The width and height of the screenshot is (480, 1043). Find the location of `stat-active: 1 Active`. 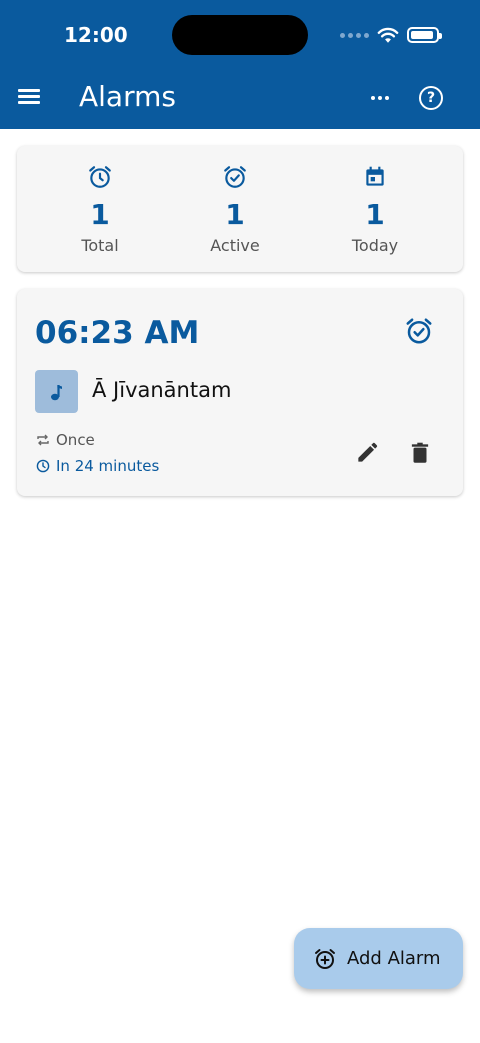

stat-active: 1 Active is located at coordinates (235, 209).